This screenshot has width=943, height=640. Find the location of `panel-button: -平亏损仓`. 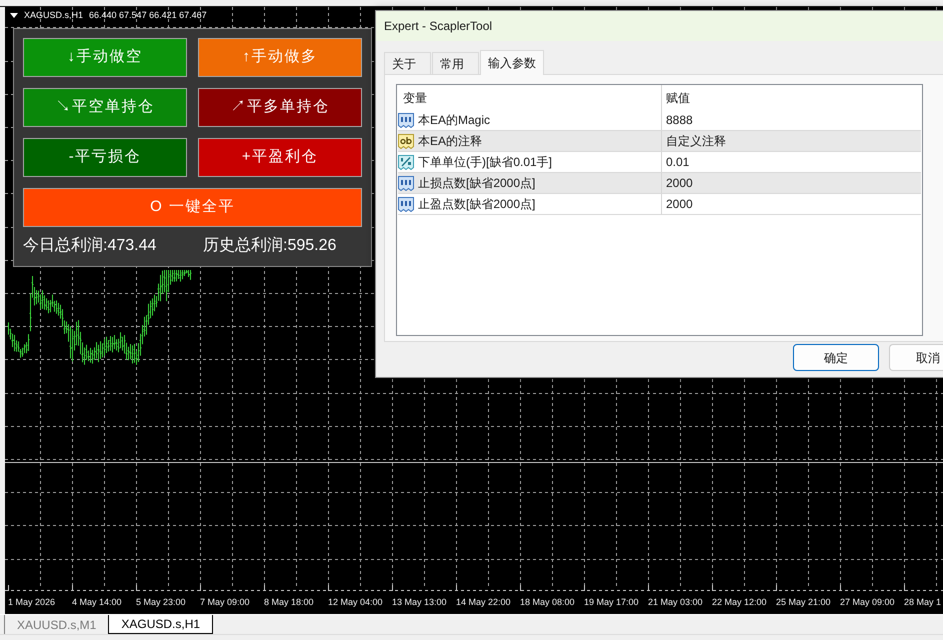

panel-button: -平亏损仓 is located at coordinates (105, 157).